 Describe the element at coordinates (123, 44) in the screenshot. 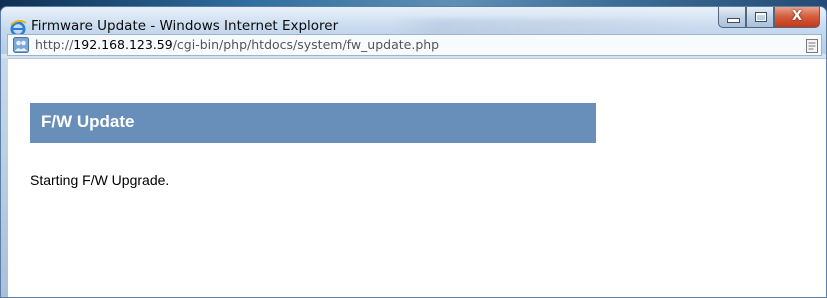

I see `url-host: 192.168.123.59` at that location.